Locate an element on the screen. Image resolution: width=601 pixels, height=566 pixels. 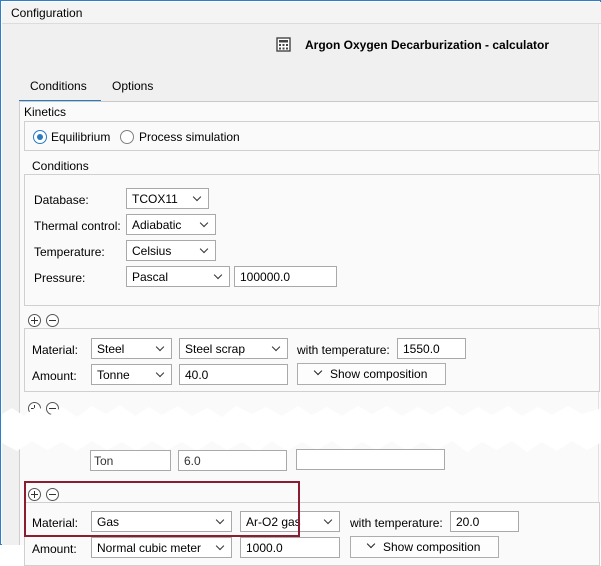
with-temperature-label-2: with temperature: is located at coordinates (396, 523).